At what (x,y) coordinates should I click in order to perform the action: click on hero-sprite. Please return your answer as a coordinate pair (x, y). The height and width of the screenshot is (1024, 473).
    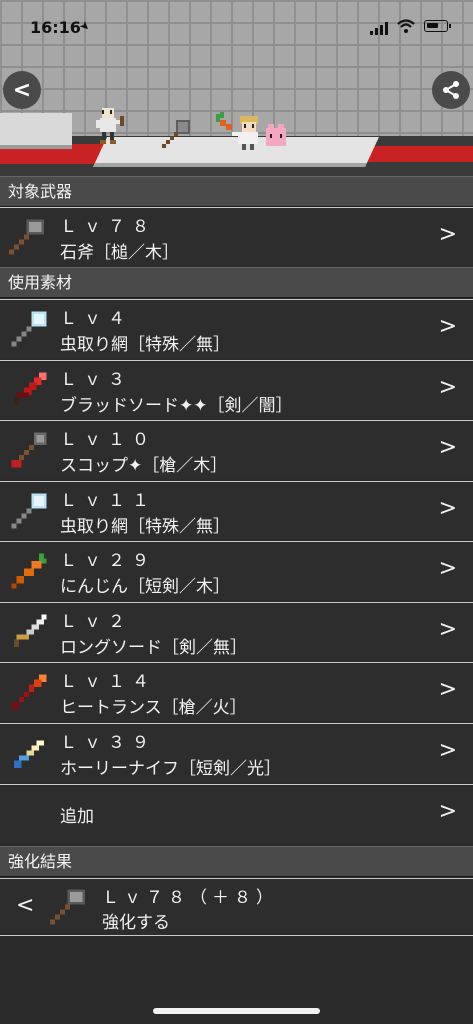
    Looking at the image, I should click on (251, 131).